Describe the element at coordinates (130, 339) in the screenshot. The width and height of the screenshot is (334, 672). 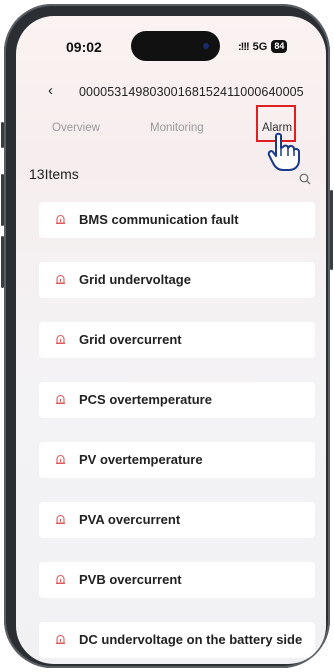
I see `alarm-label: Grid overcurrent` at that location.